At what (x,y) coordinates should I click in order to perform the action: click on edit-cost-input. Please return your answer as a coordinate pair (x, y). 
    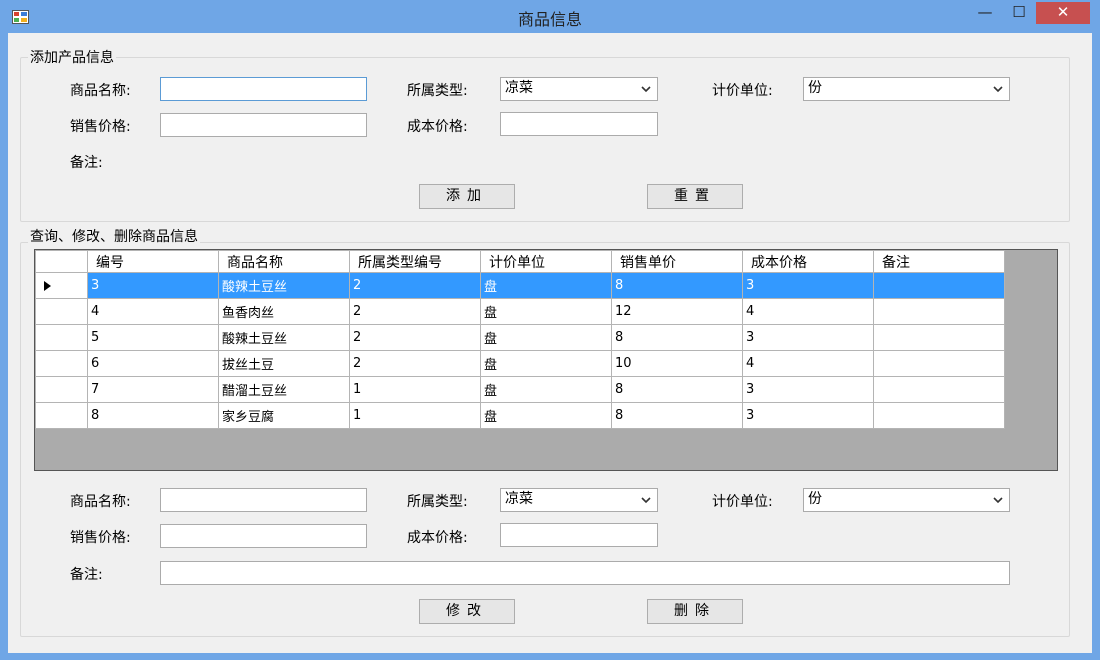
    Looking at the image, I should click on (579, 535).